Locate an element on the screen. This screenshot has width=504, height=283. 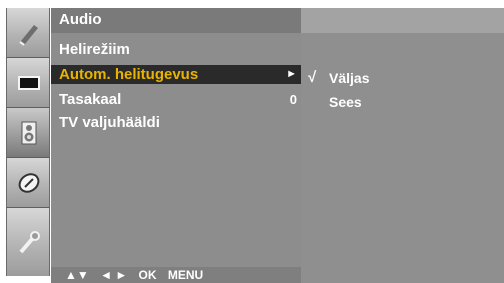
speaker-icon is located at coordinates (29, 133).